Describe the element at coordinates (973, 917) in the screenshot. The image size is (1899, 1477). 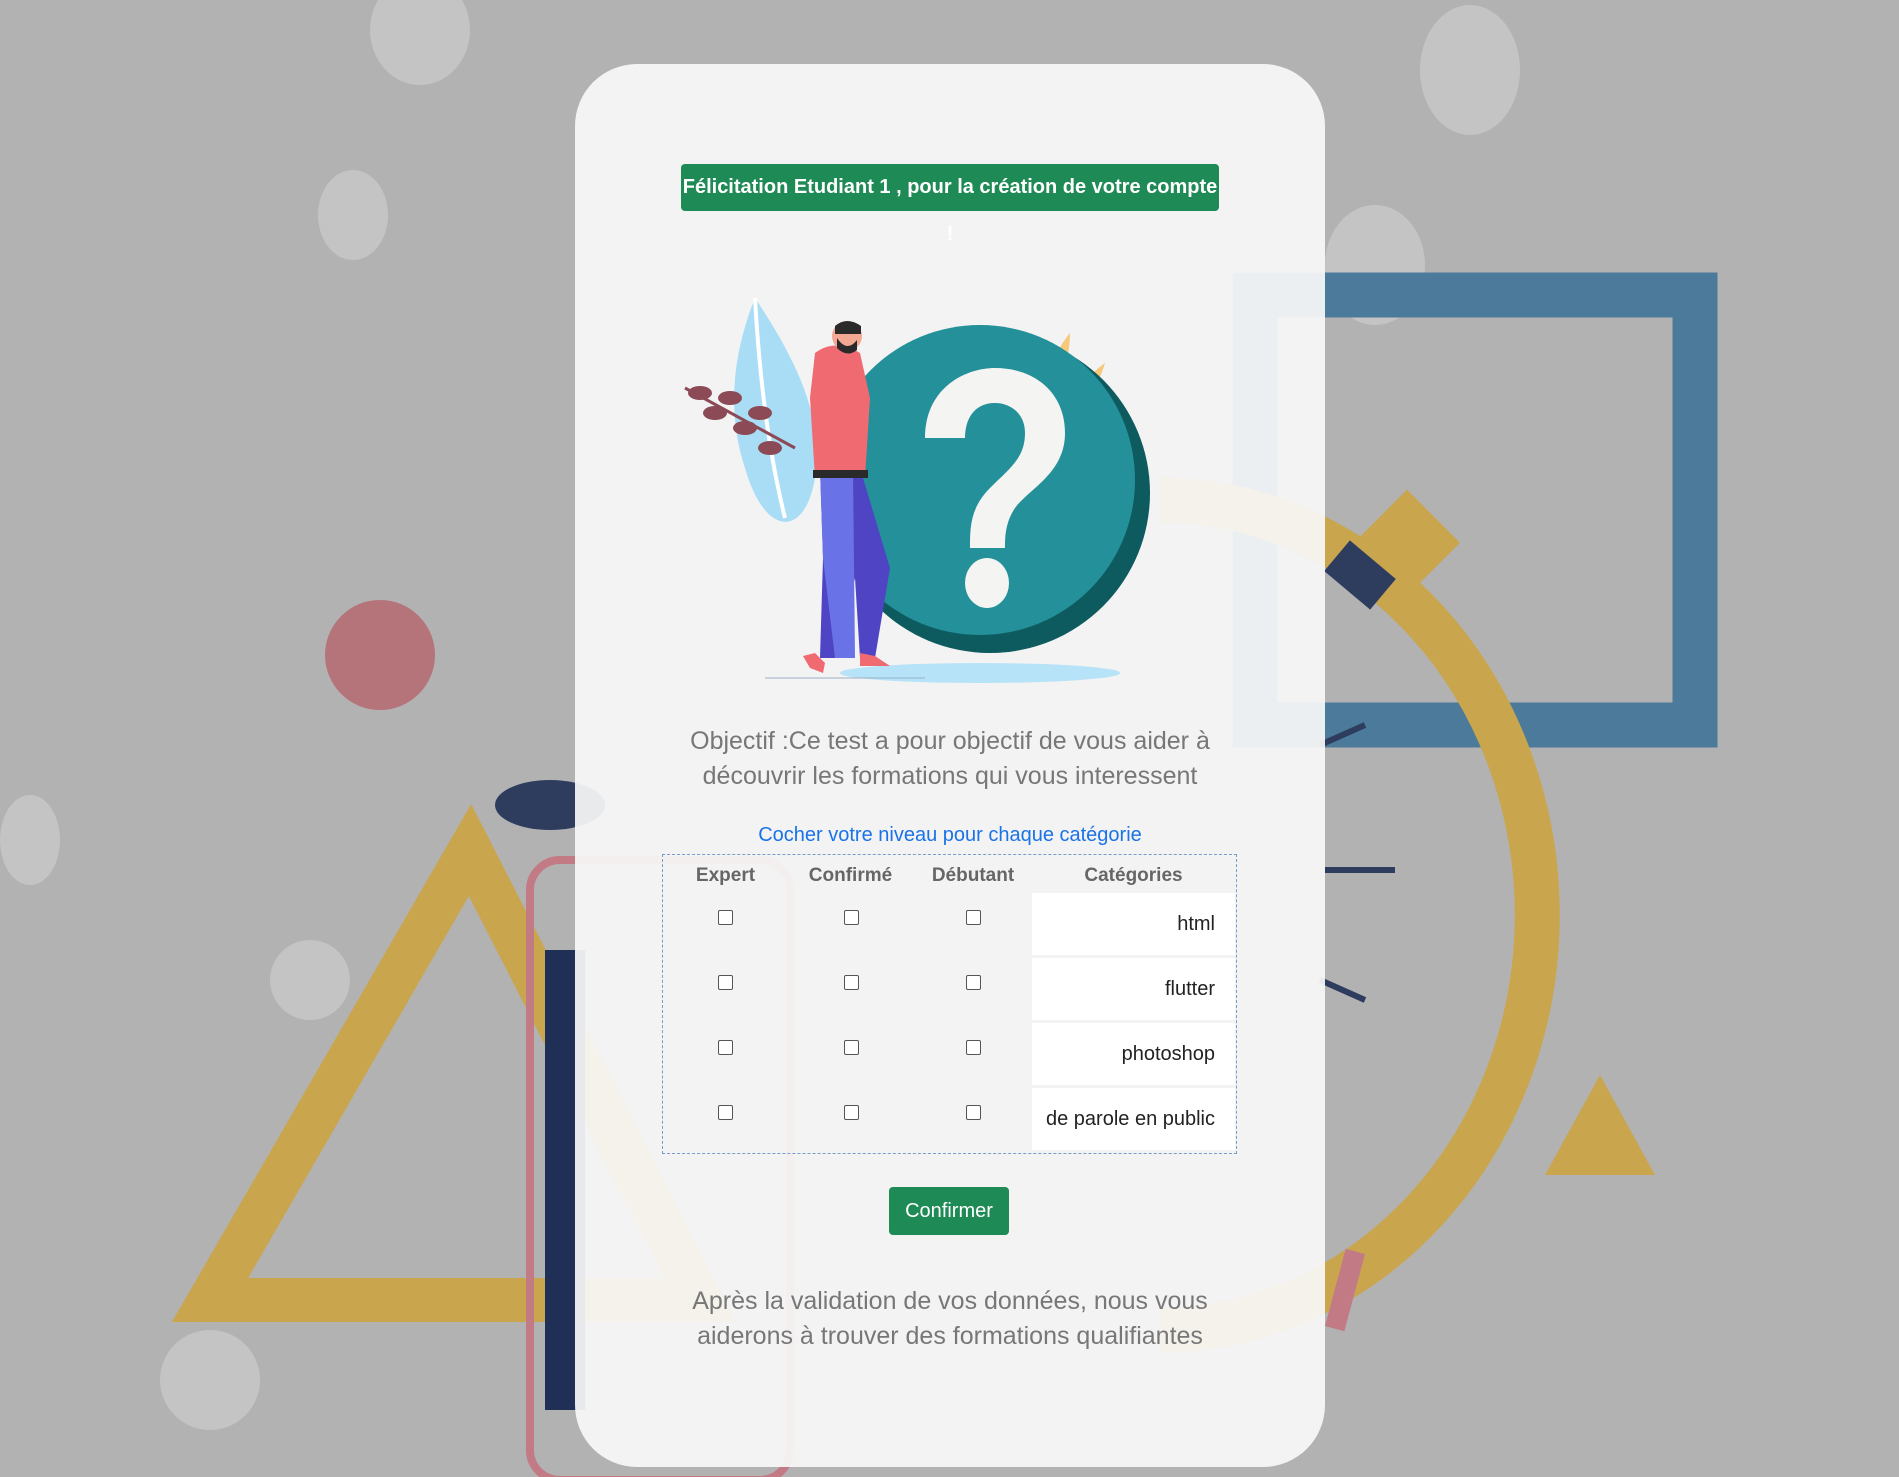
I see `checkbox-html-debutant` at that location.